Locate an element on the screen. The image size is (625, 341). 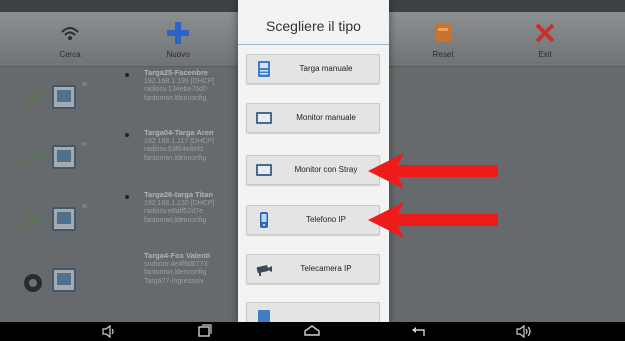
new-button: Nuovo is located at coordinates (178, 41).